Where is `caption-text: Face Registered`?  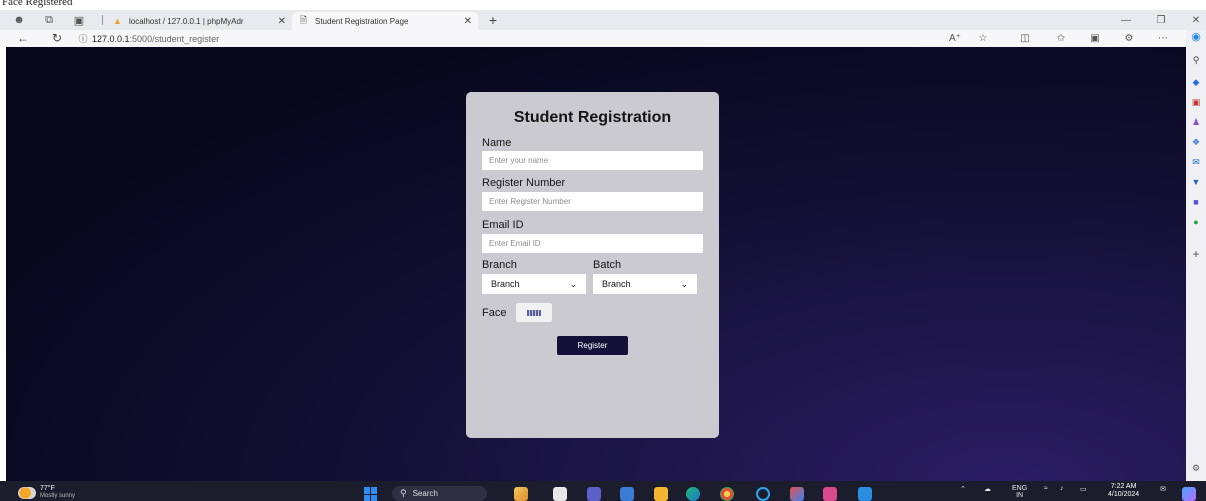
caption-text: Face Registered is located at coordinates (37, 4).